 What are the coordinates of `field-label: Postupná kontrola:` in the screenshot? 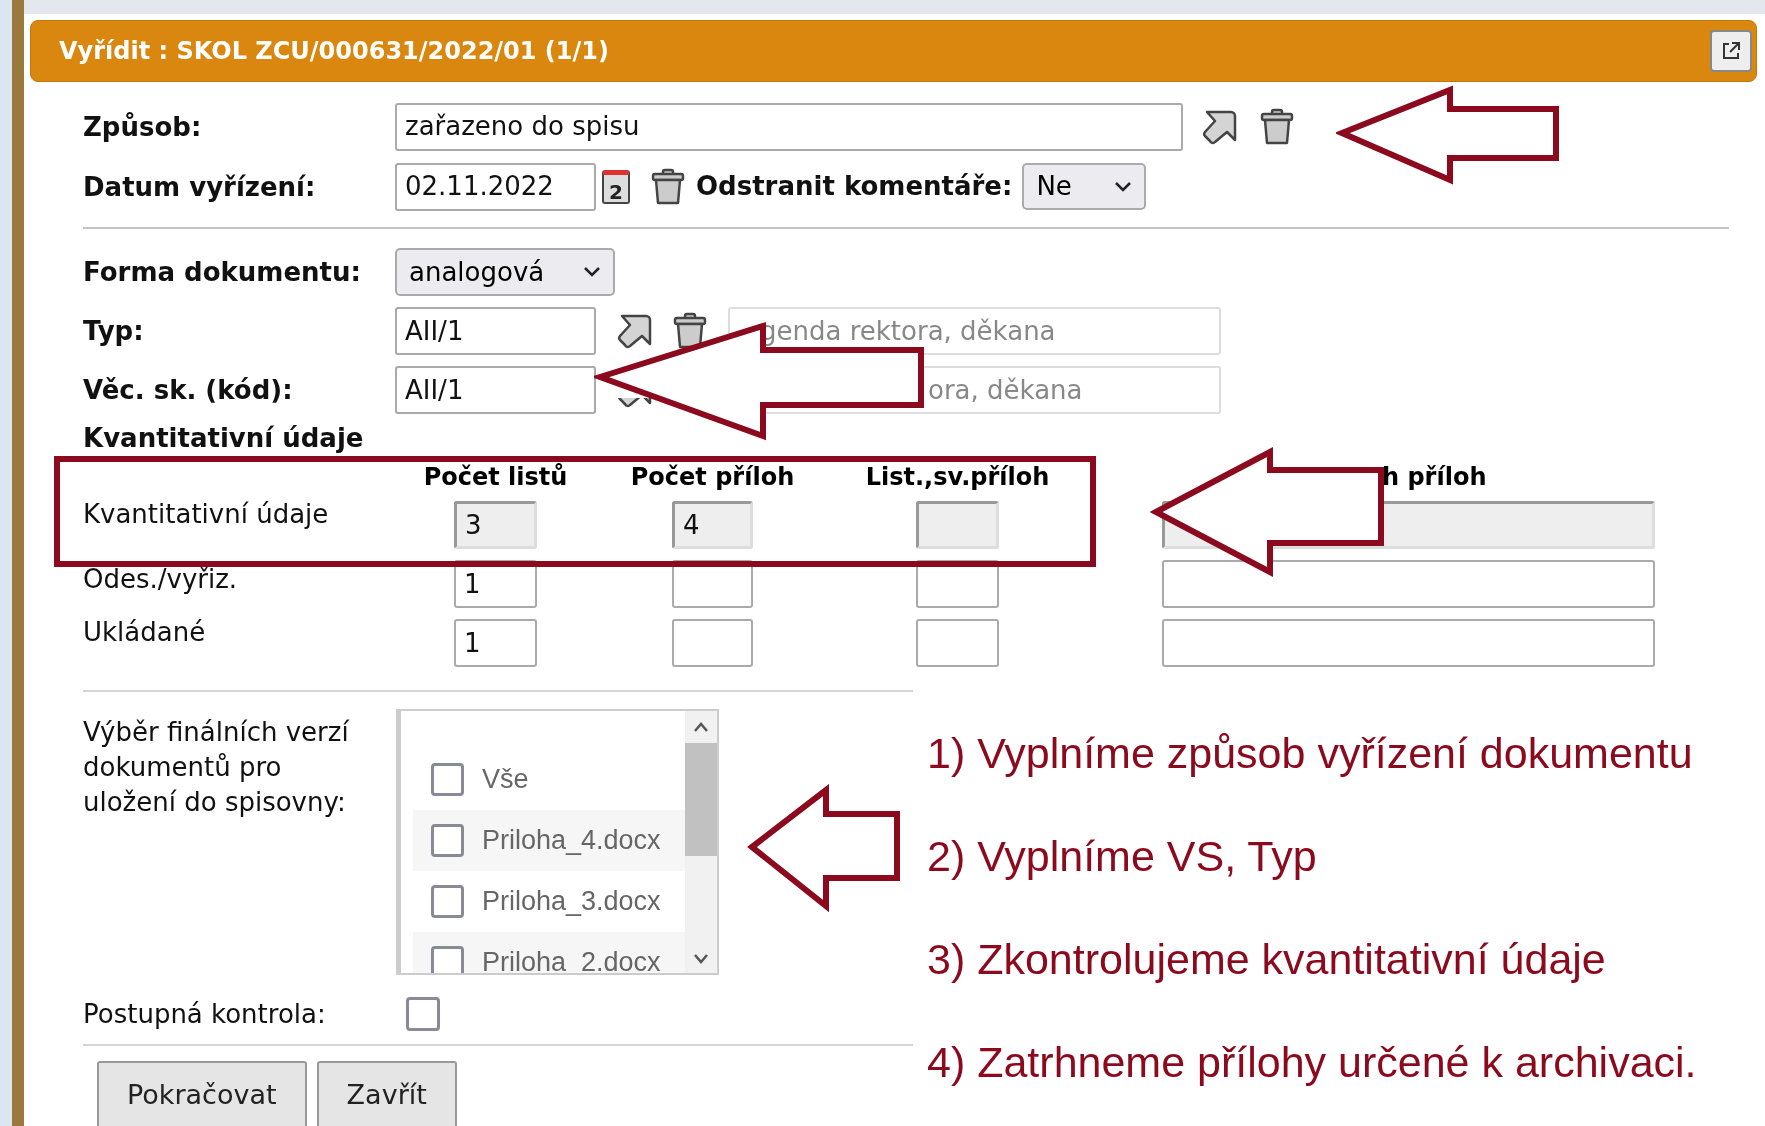 It's located at (205, 1014).